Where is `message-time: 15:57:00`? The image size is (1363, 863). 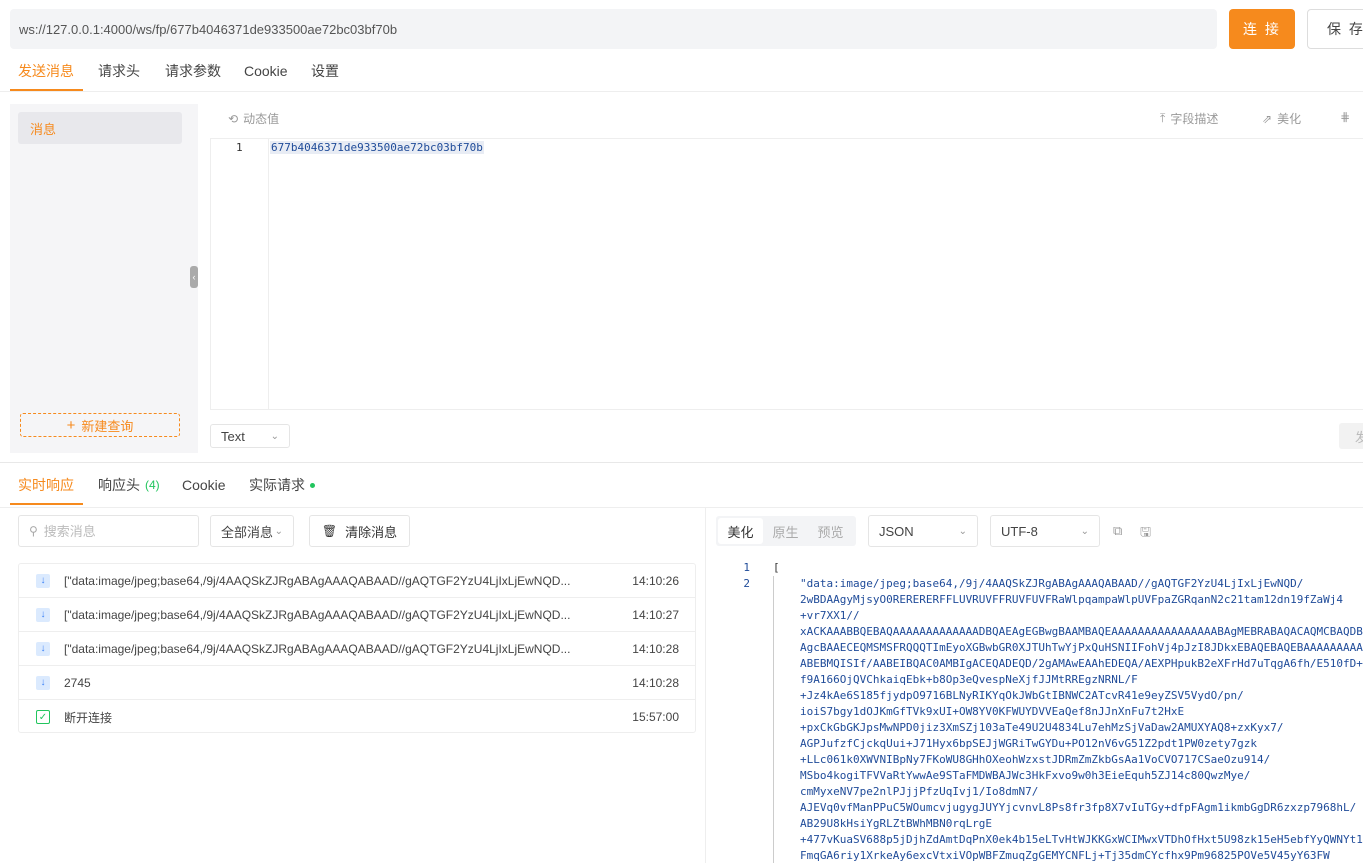
message-time: 15:57:00 is located at coordinates (655, 717).